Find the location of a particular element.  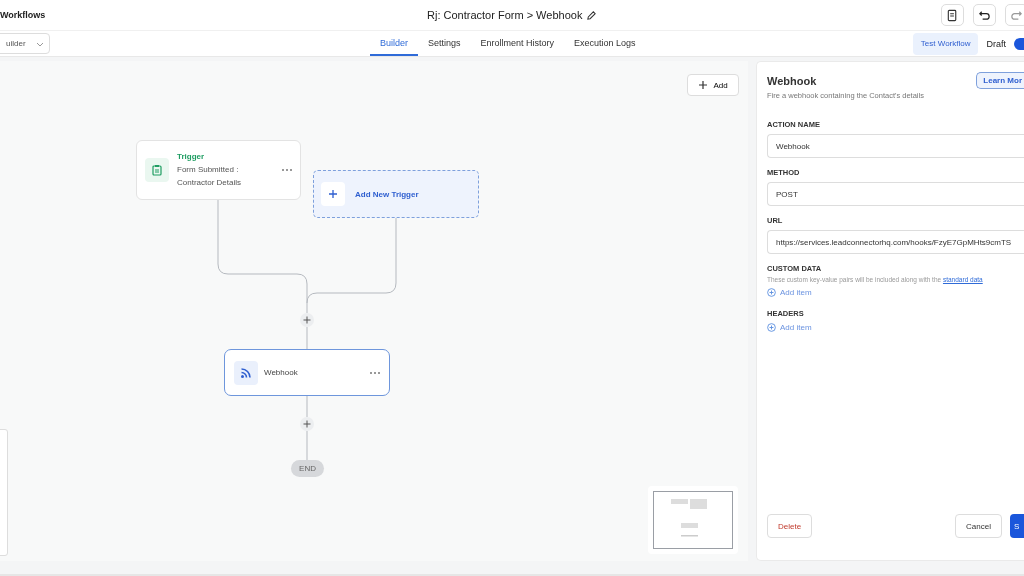

input-field: POST is located at coordinates (895, 194).